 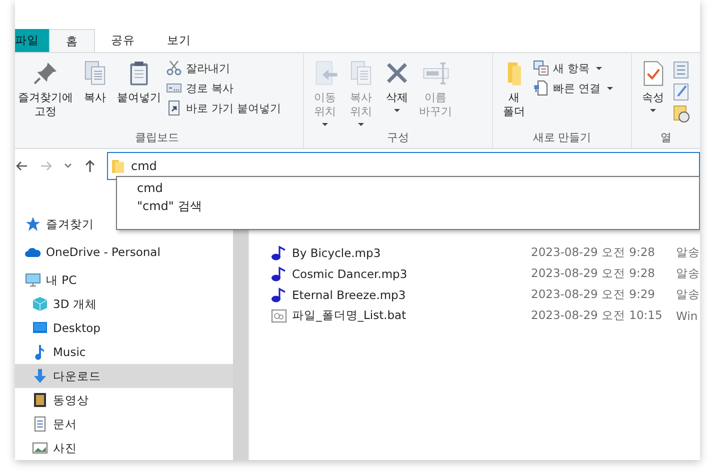 What do you see at coordinates (573, 88) in the screenshot?
I see `ribbon-button: 빠른 연결` at bounding box center [573, 88].